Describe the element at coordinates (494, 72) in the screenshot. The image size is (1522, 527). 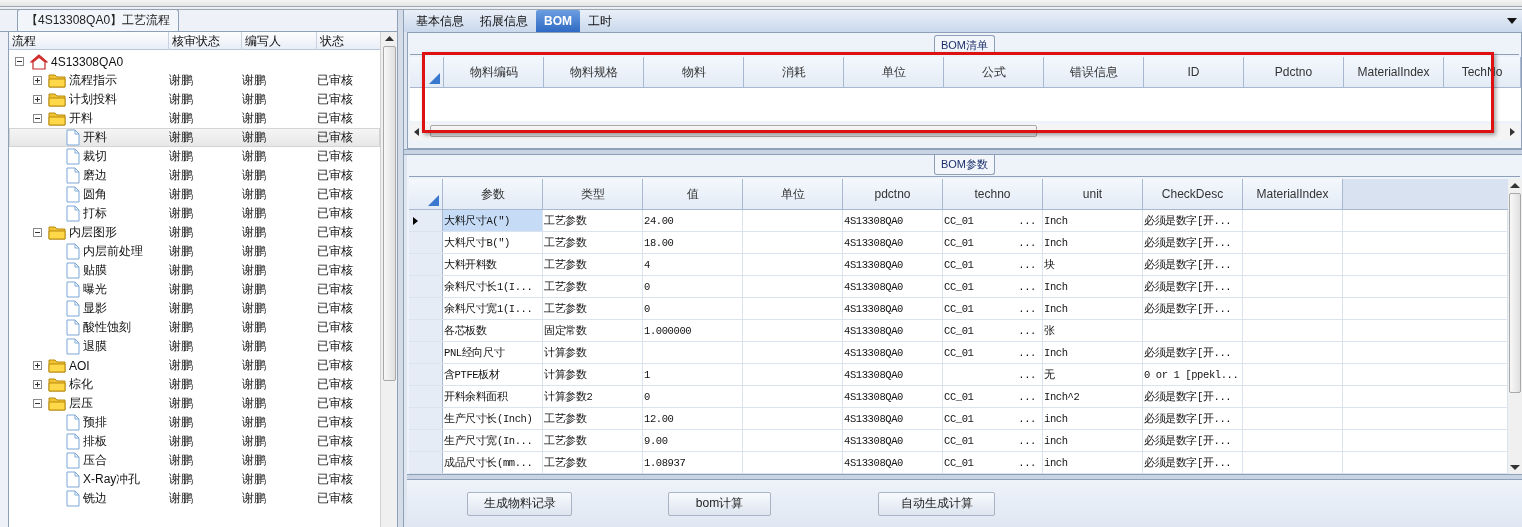
I see `column-header: 物料编码` at that location.